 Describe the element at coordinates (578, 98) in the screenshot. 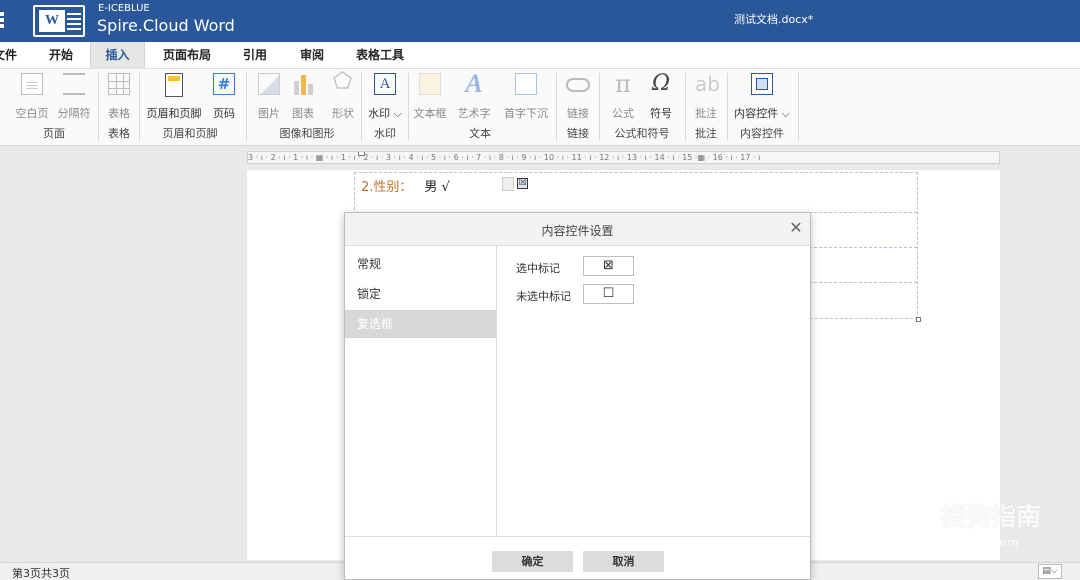

I see `link-button: 链接` at that location.